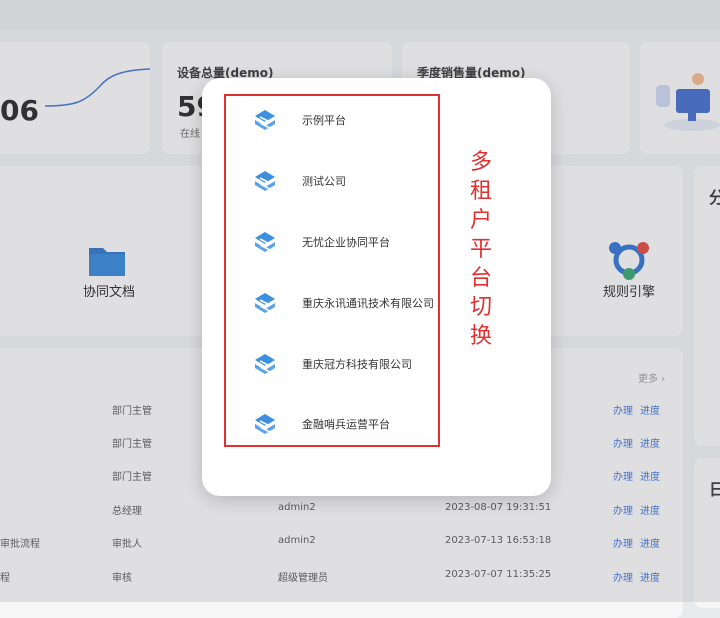 Image resolution: width=720 pixels, height=618 pixels. Describe the element at coordinates (368, 303) in the screenshot. I see `tenant-name: 重庆永讯通讯技术有限公司` at that location.